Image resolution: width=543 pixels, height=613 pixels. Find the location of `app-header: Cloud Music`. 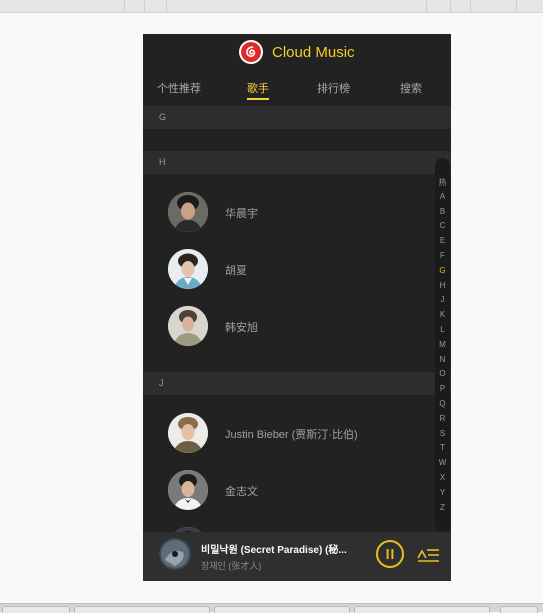

app-header: Cloud Music is located at coordinates (297, 52).